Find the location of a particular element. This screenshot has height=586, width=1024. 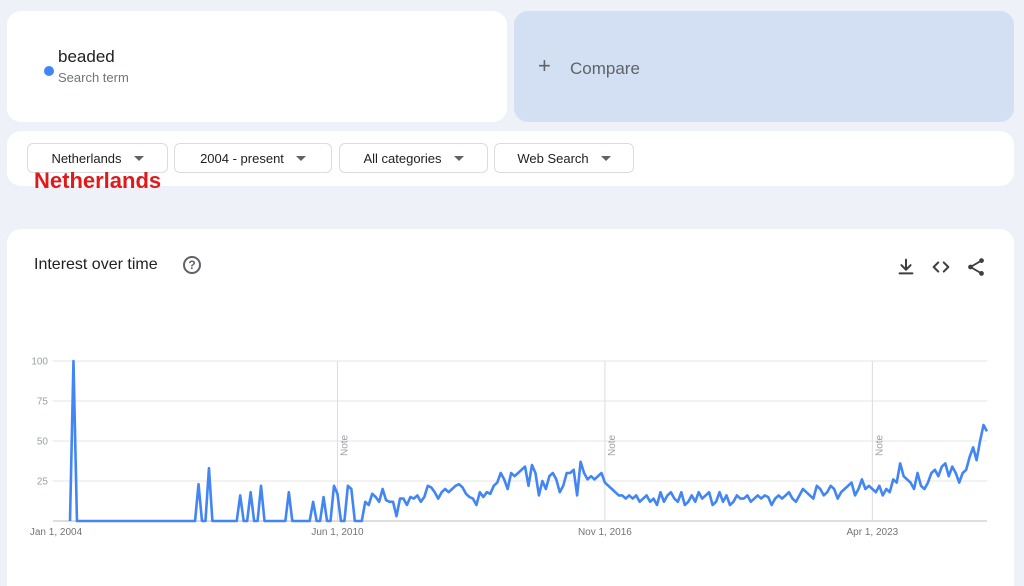

x-tick-label: Jan 1, 2004 is located at coordinates (56, 532).